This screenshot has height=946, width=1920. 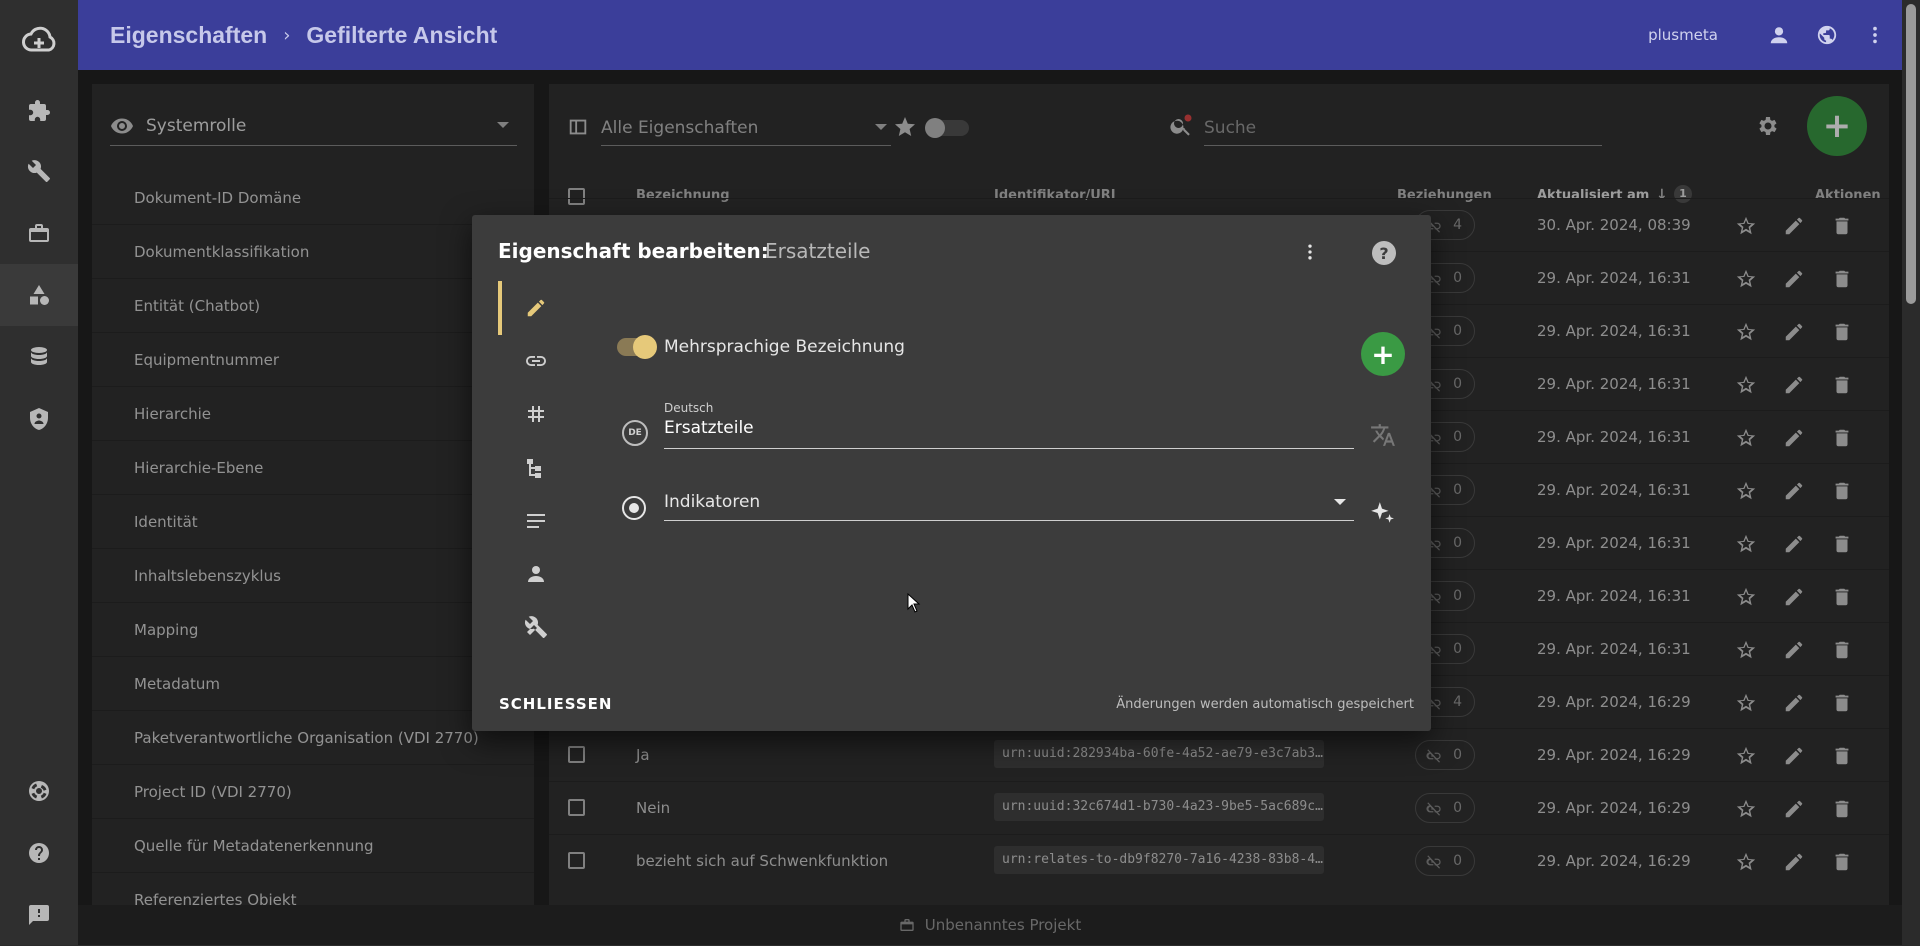 What do you see at coordinates (1009, 504) in the screenshot?
I see `type-select: Indikatoren` at bounding box center [1009, 504].